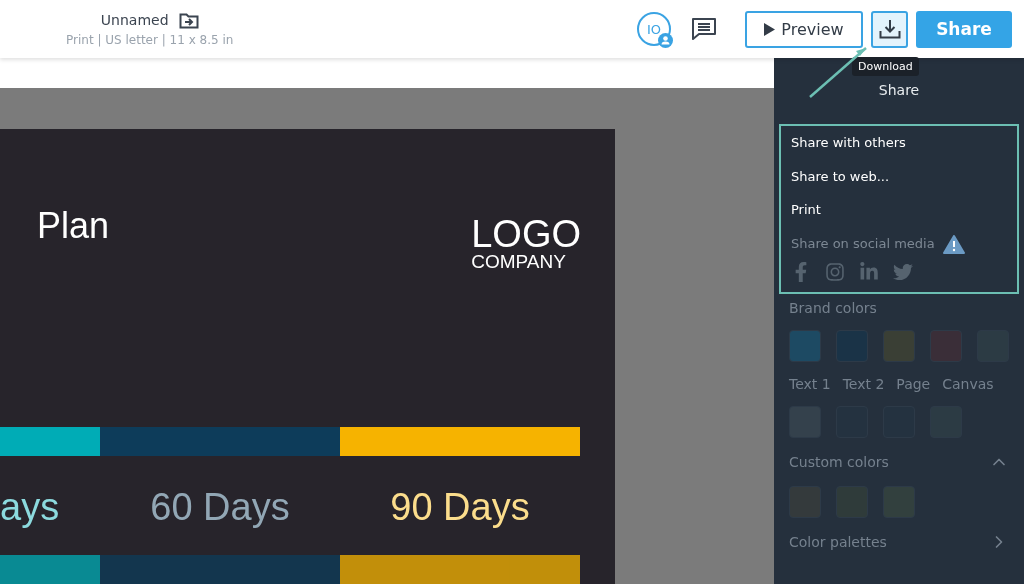 The image size is (1024, 584). Describe the element at coordinates (150, 39) in the screenshot. I see `document-format: Print | US letter | 11 x 8.5 in` at that location.